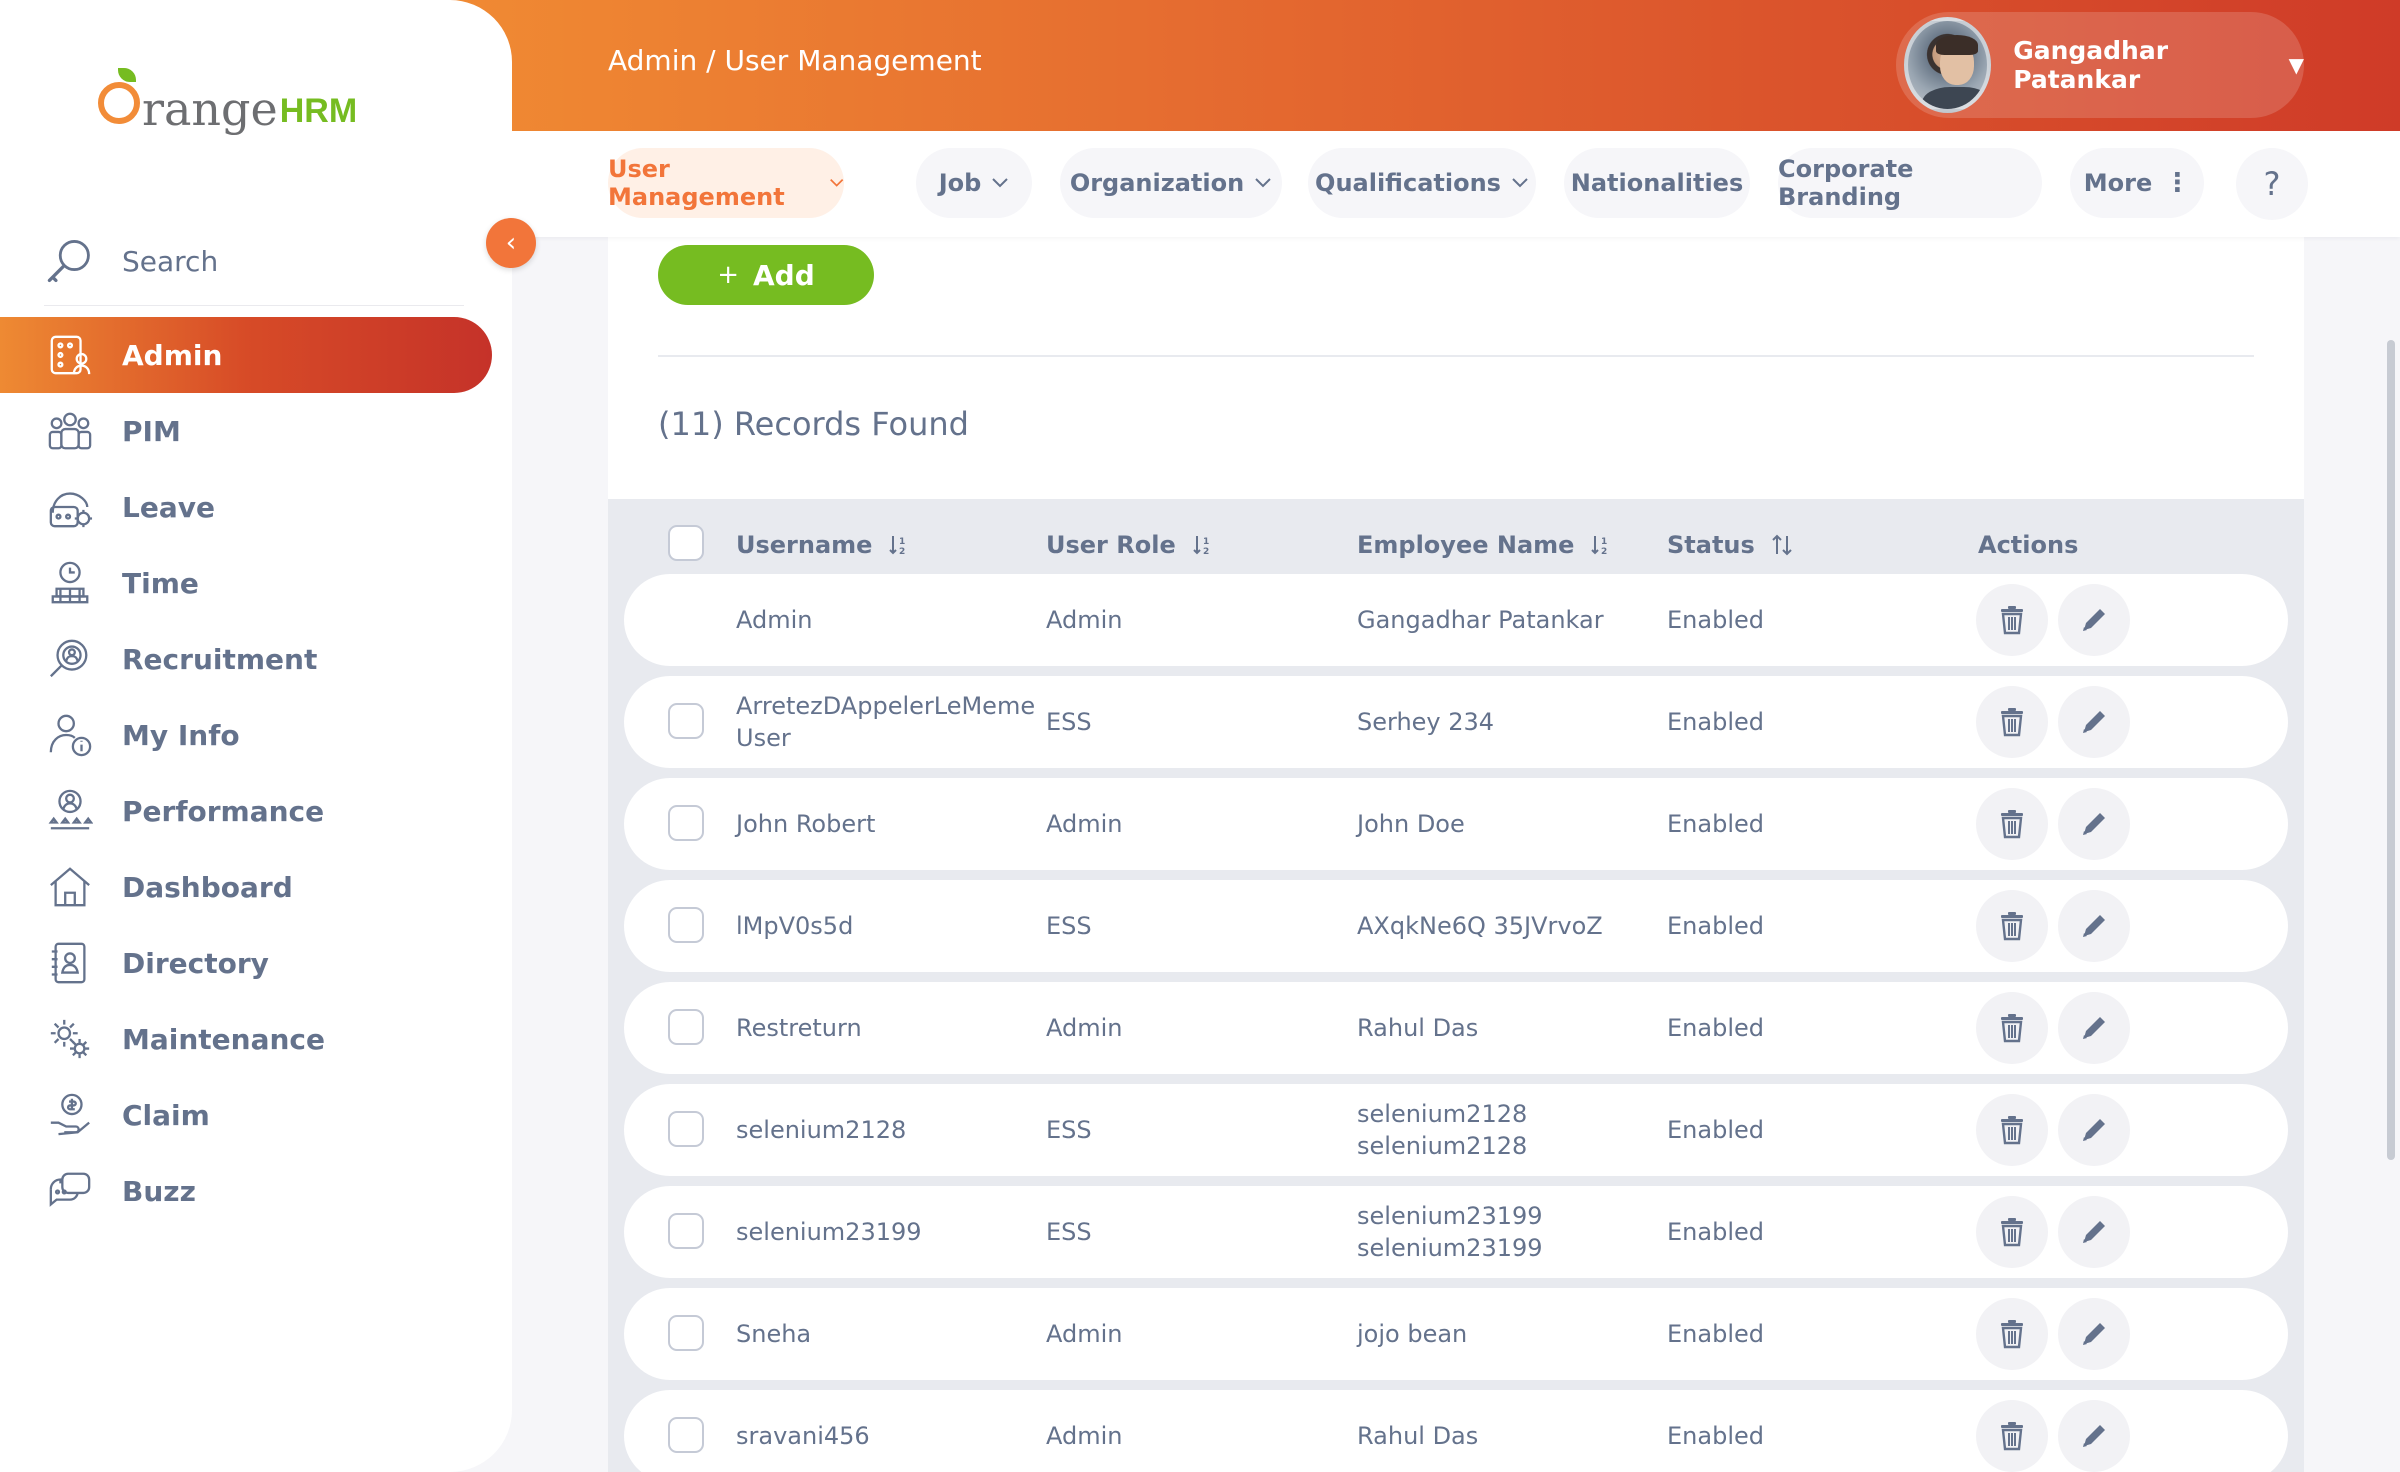  I want to click on sidebar-item-recruitment: Recruitment, so click(246, 659).